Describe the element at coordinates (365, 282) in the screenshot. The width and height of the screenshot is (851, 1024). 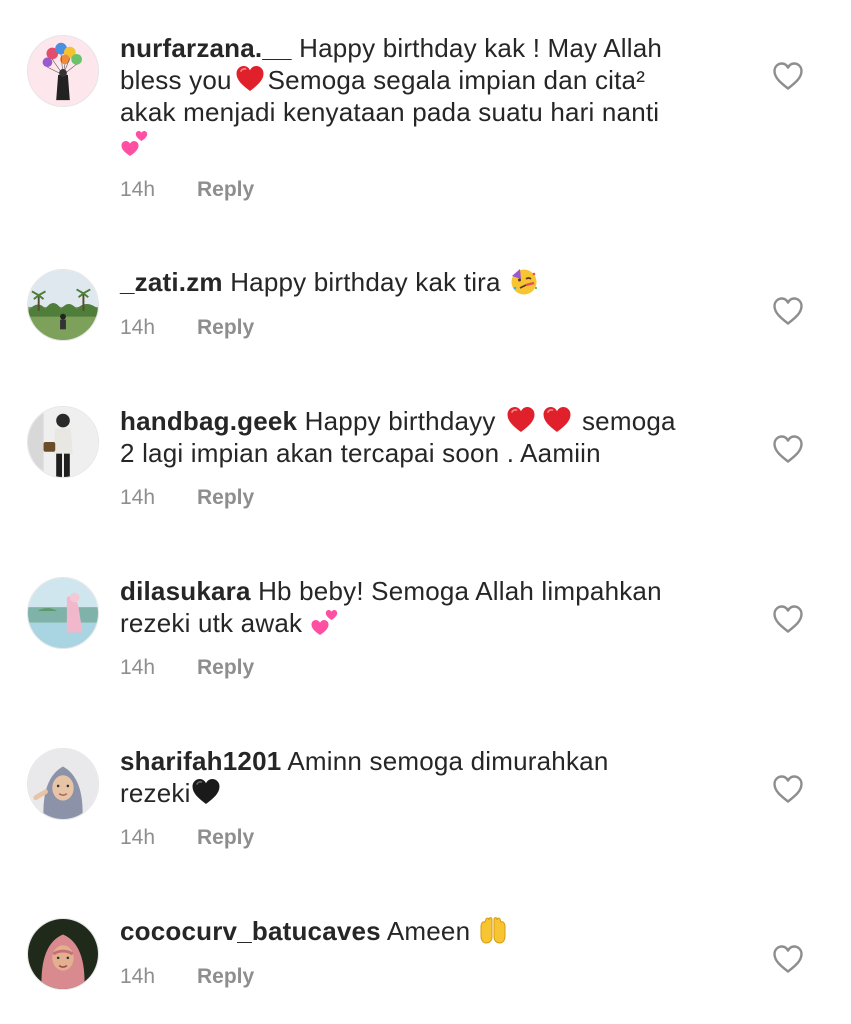
I see `comment-text: Happy birthday kak tira` at that location.